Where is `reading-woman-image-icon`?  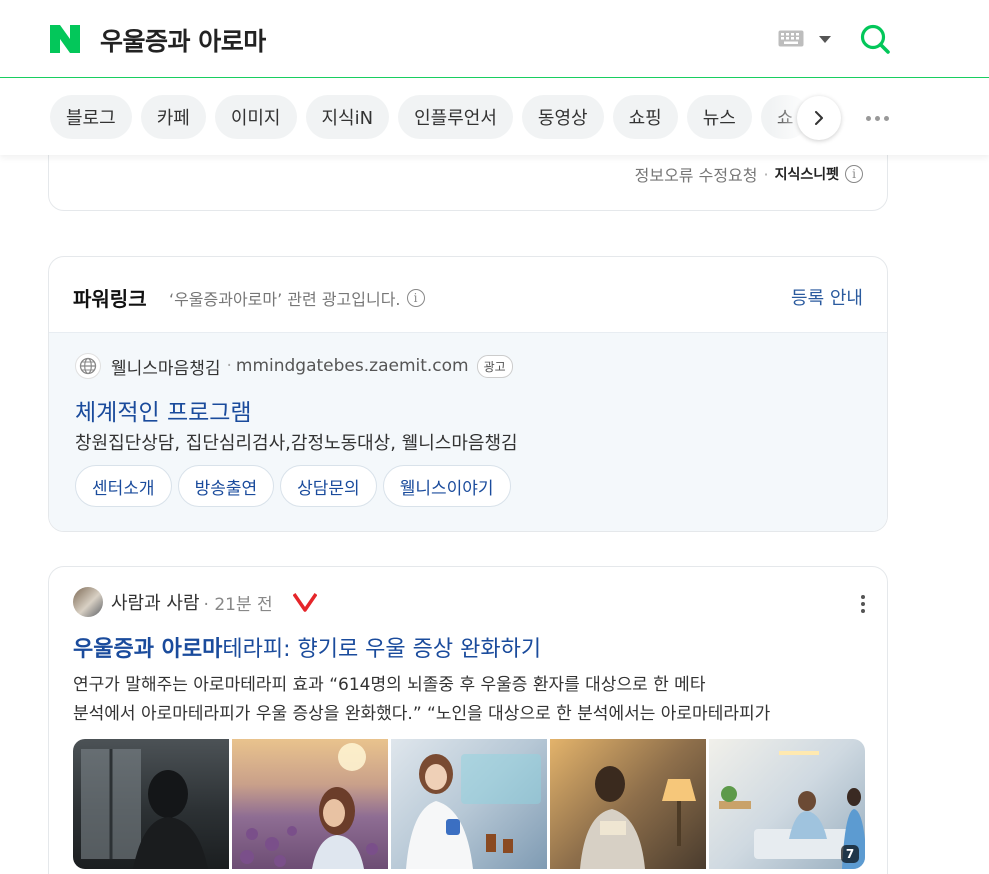
reading-woman-image-icon is located at coordinates (638, 817).